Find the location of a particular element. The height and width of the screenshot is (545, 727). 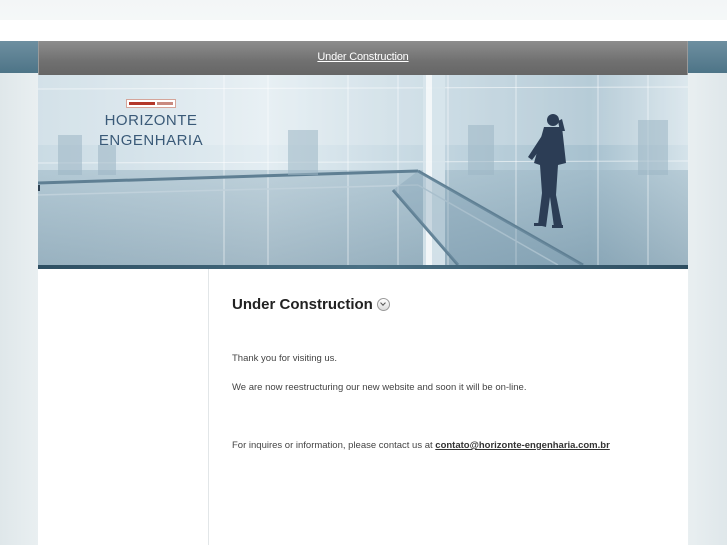

top-nav-bar: Under Construction is located at coordinates (363, 58).